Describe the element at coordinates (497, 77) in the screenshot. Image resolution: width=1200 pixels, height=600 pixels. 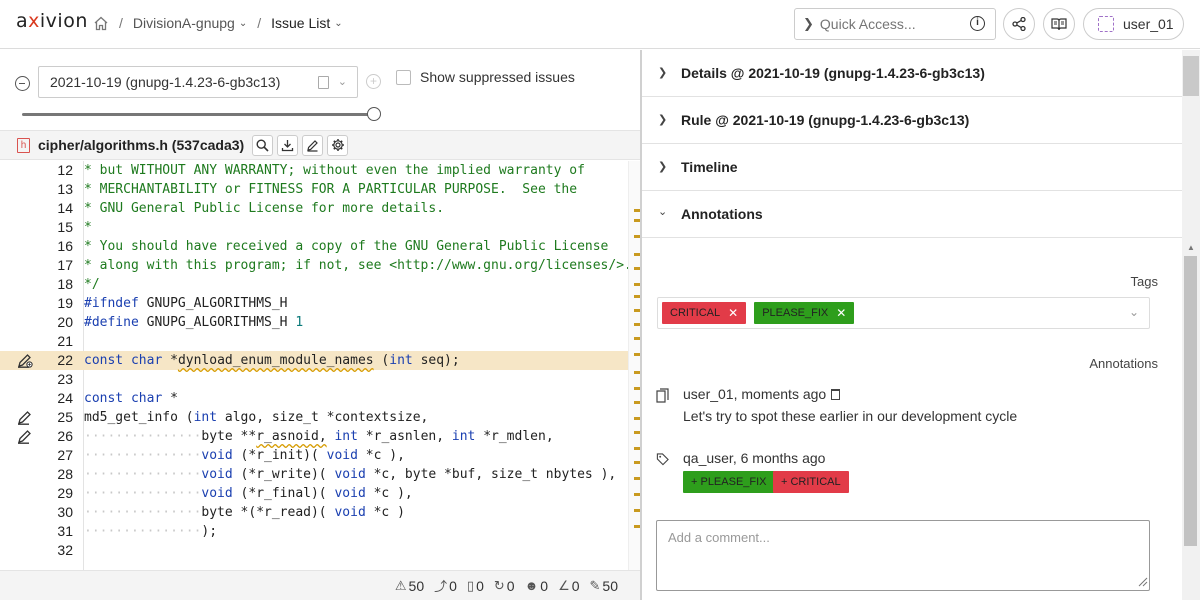
I see `show-suppressed-label: Show suppressed issues` at that location.